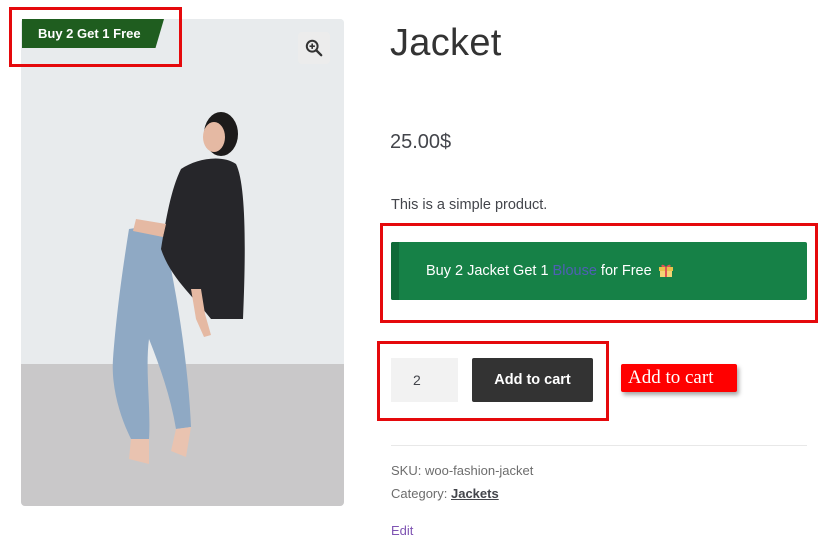 This screenshot has height=552, width=823. Describe the element at coordinates (469, 205) in the screenshot. I see `product-description: This is a simple product.` at that location.